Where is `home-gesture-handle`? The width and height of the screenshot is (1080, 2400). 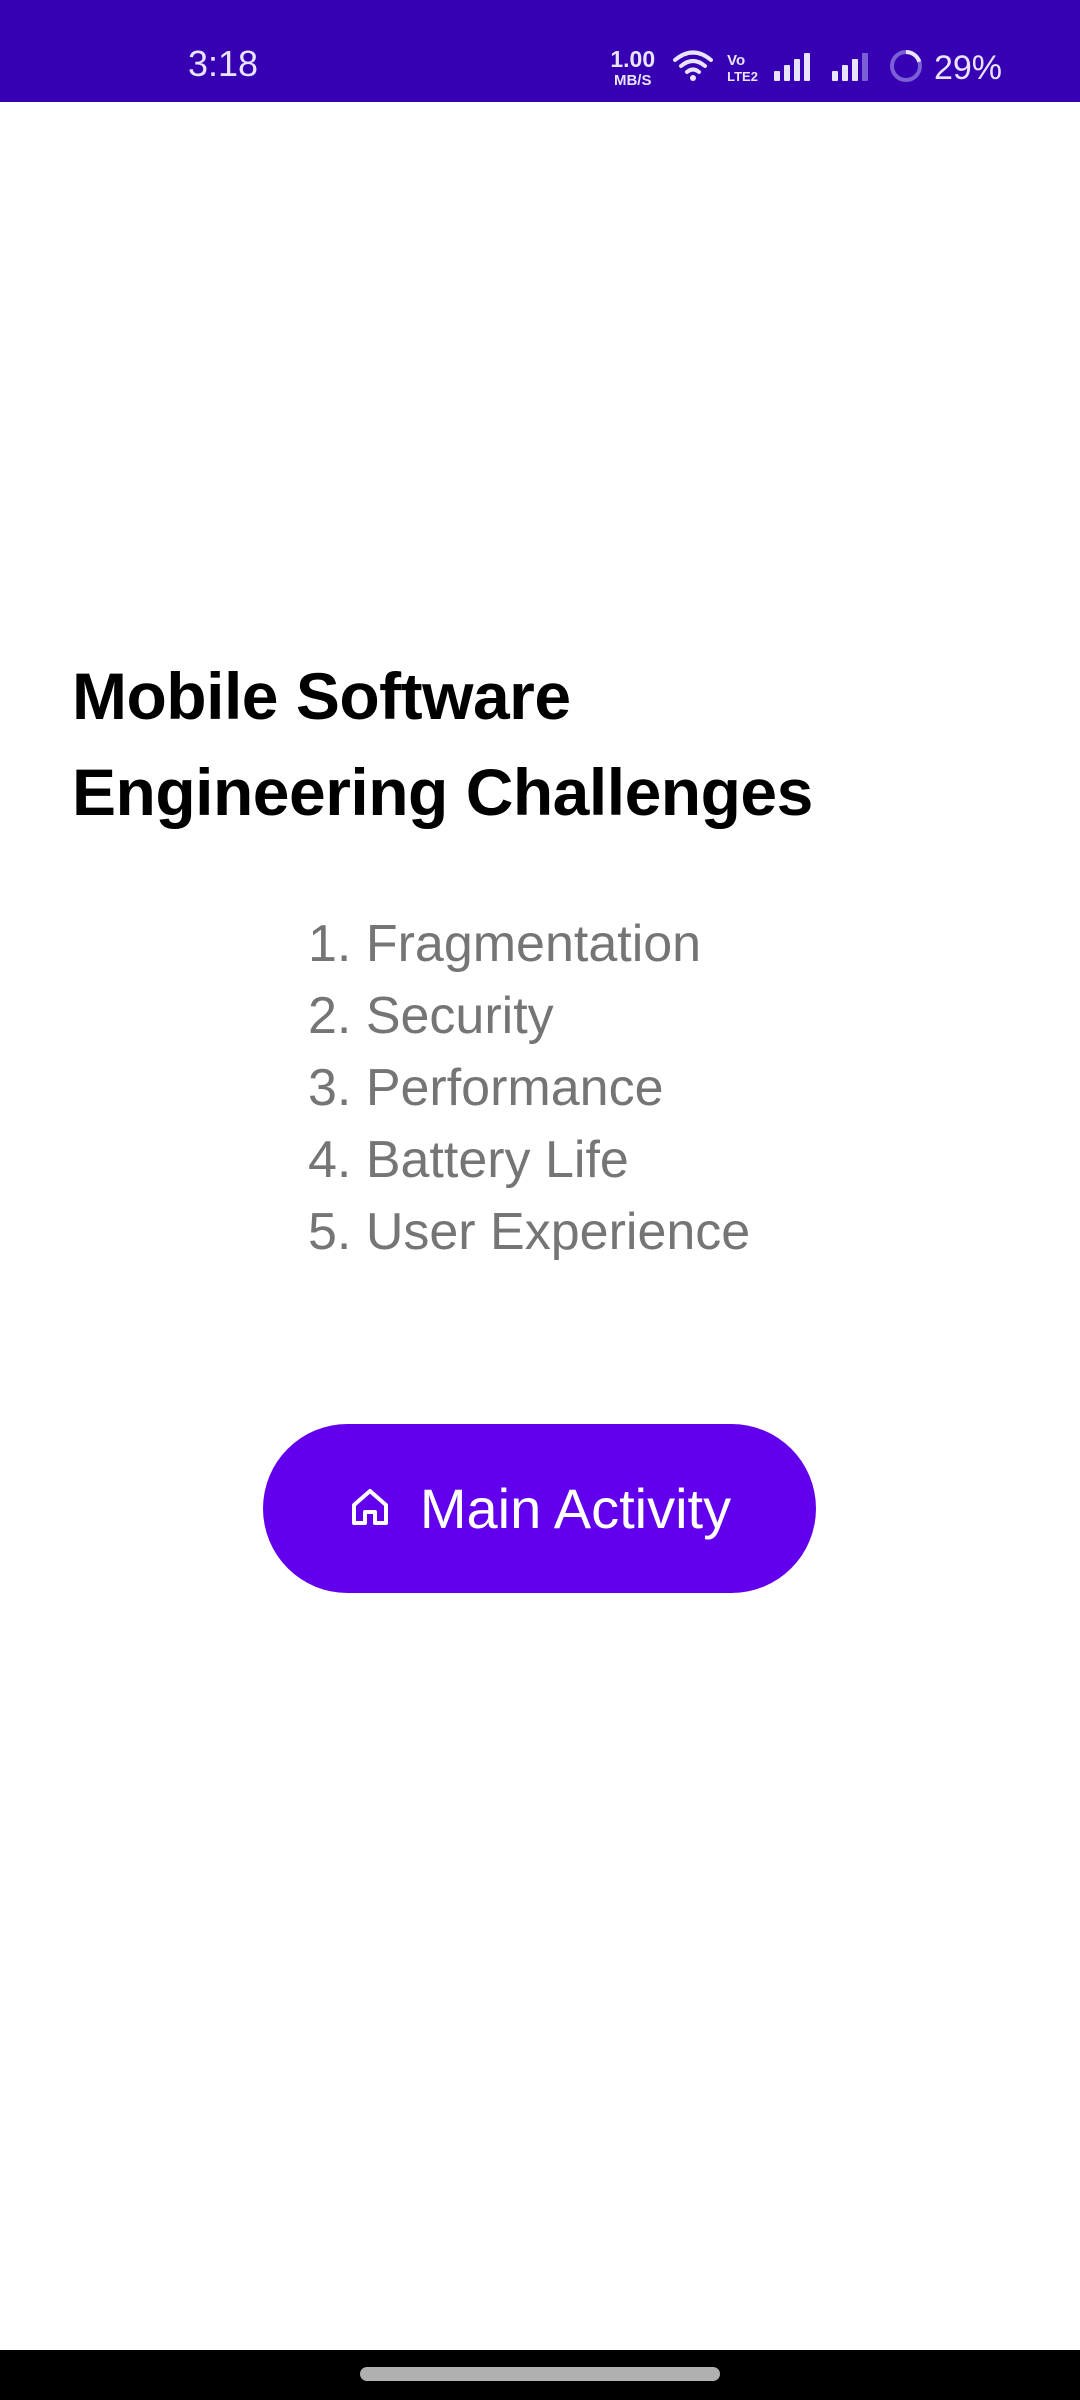 home-gesture-handle is located at coordinates (540, 2374).